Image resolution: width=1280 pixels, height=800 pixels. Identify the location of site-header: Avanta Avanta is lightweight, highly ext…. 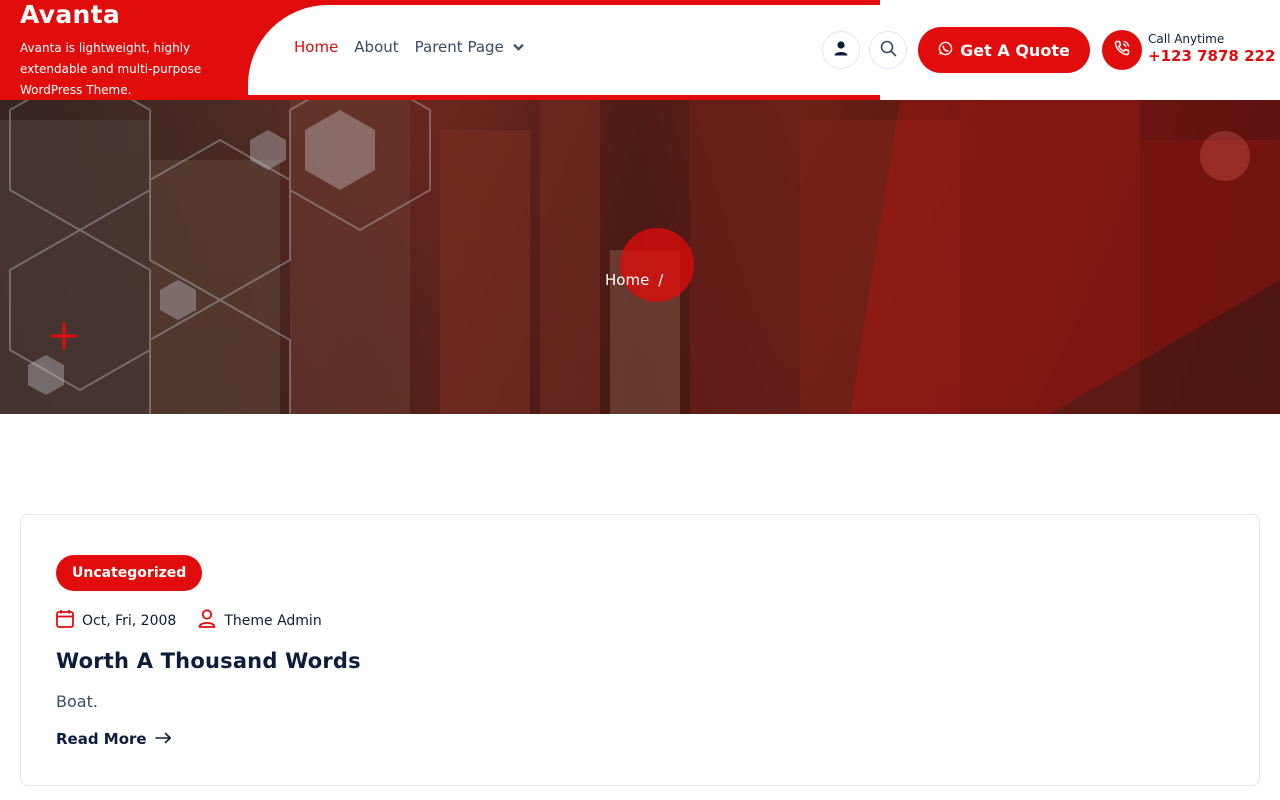
(640, 50).